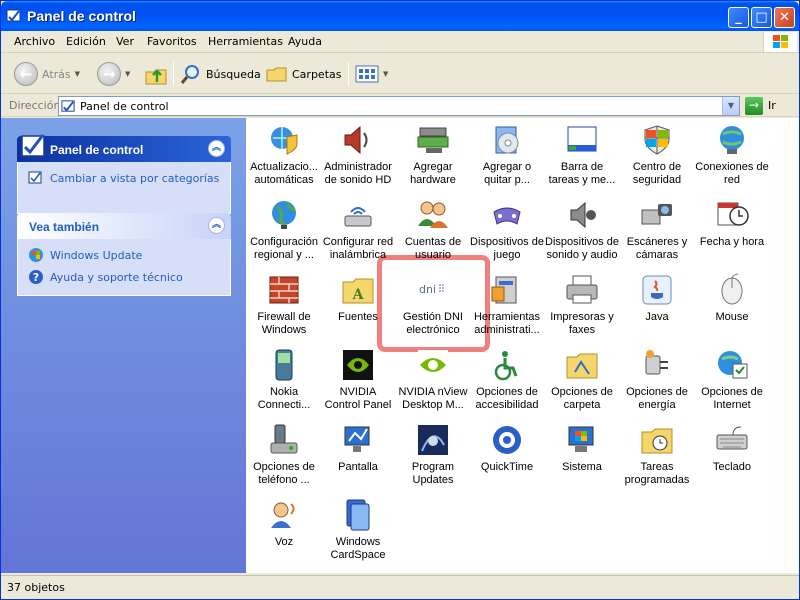  Describe the element at coordinates (657, 215) in the screenshot. I see `scanner-icon` at that location.